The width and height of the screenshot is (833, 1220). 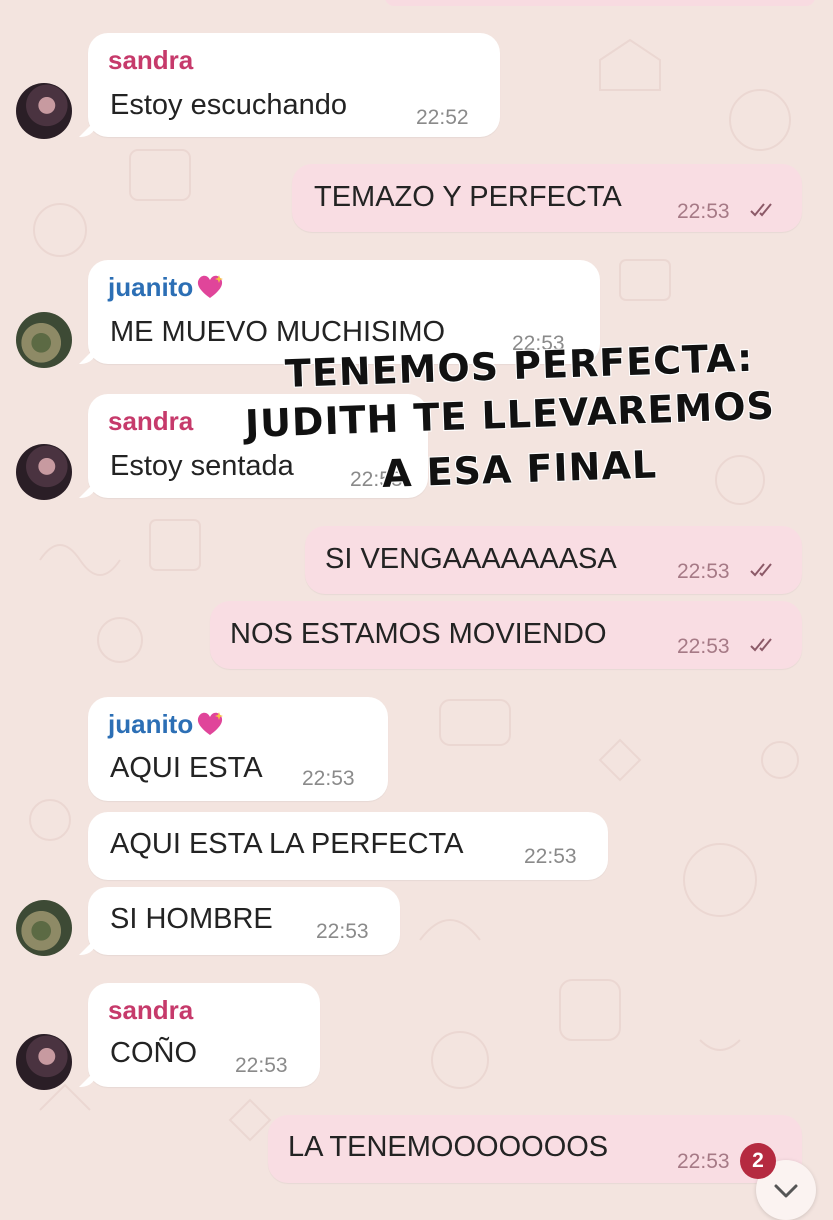 I want to click on message-text: LA TENEMOOOOOOOS, so click(x=448, y=1147).